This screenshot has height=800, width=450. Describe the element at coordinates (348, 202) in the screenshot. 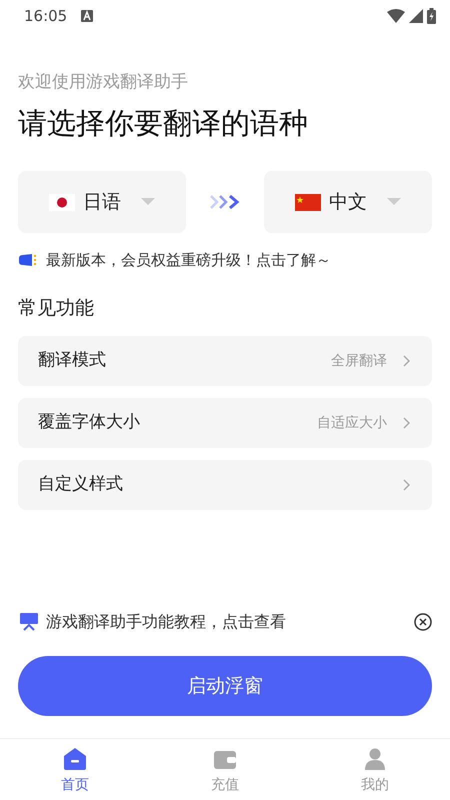

I see `language-selector: 中文` at that location.